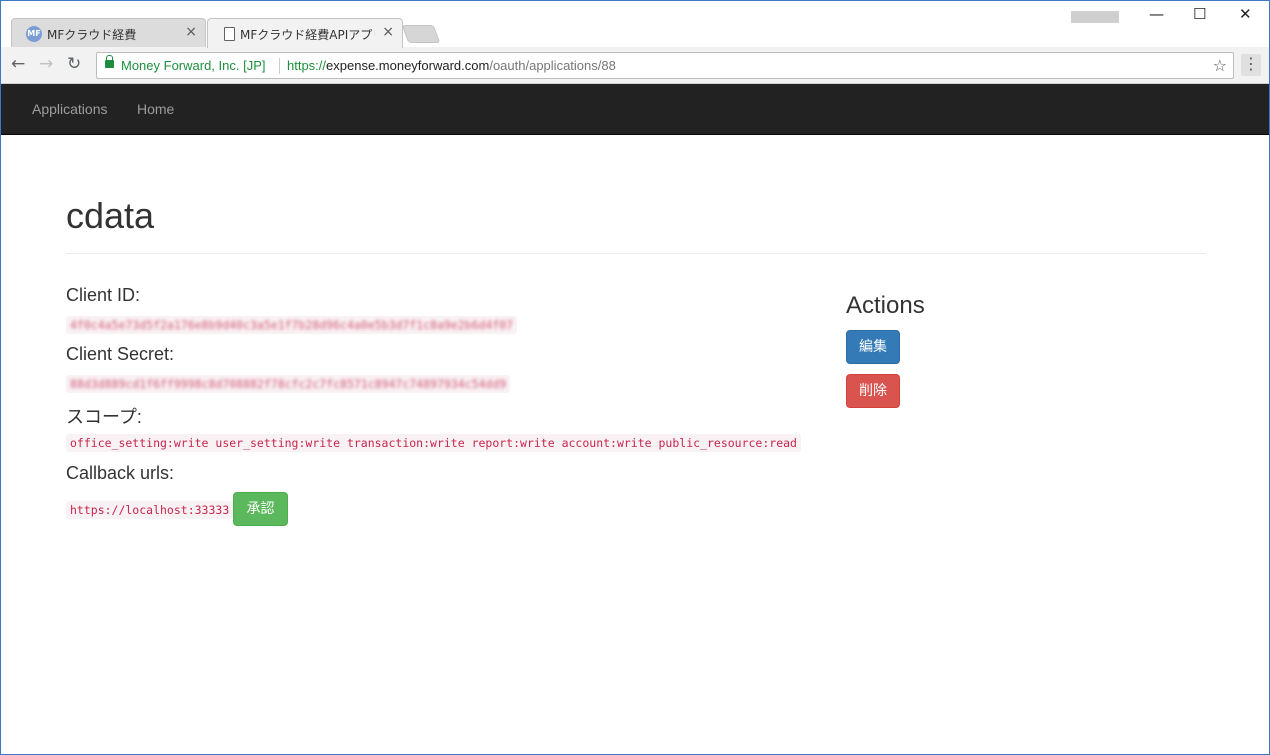  Describe the element at coordinates (636, 253) in the screenshot. I see `title-divider` at that location.